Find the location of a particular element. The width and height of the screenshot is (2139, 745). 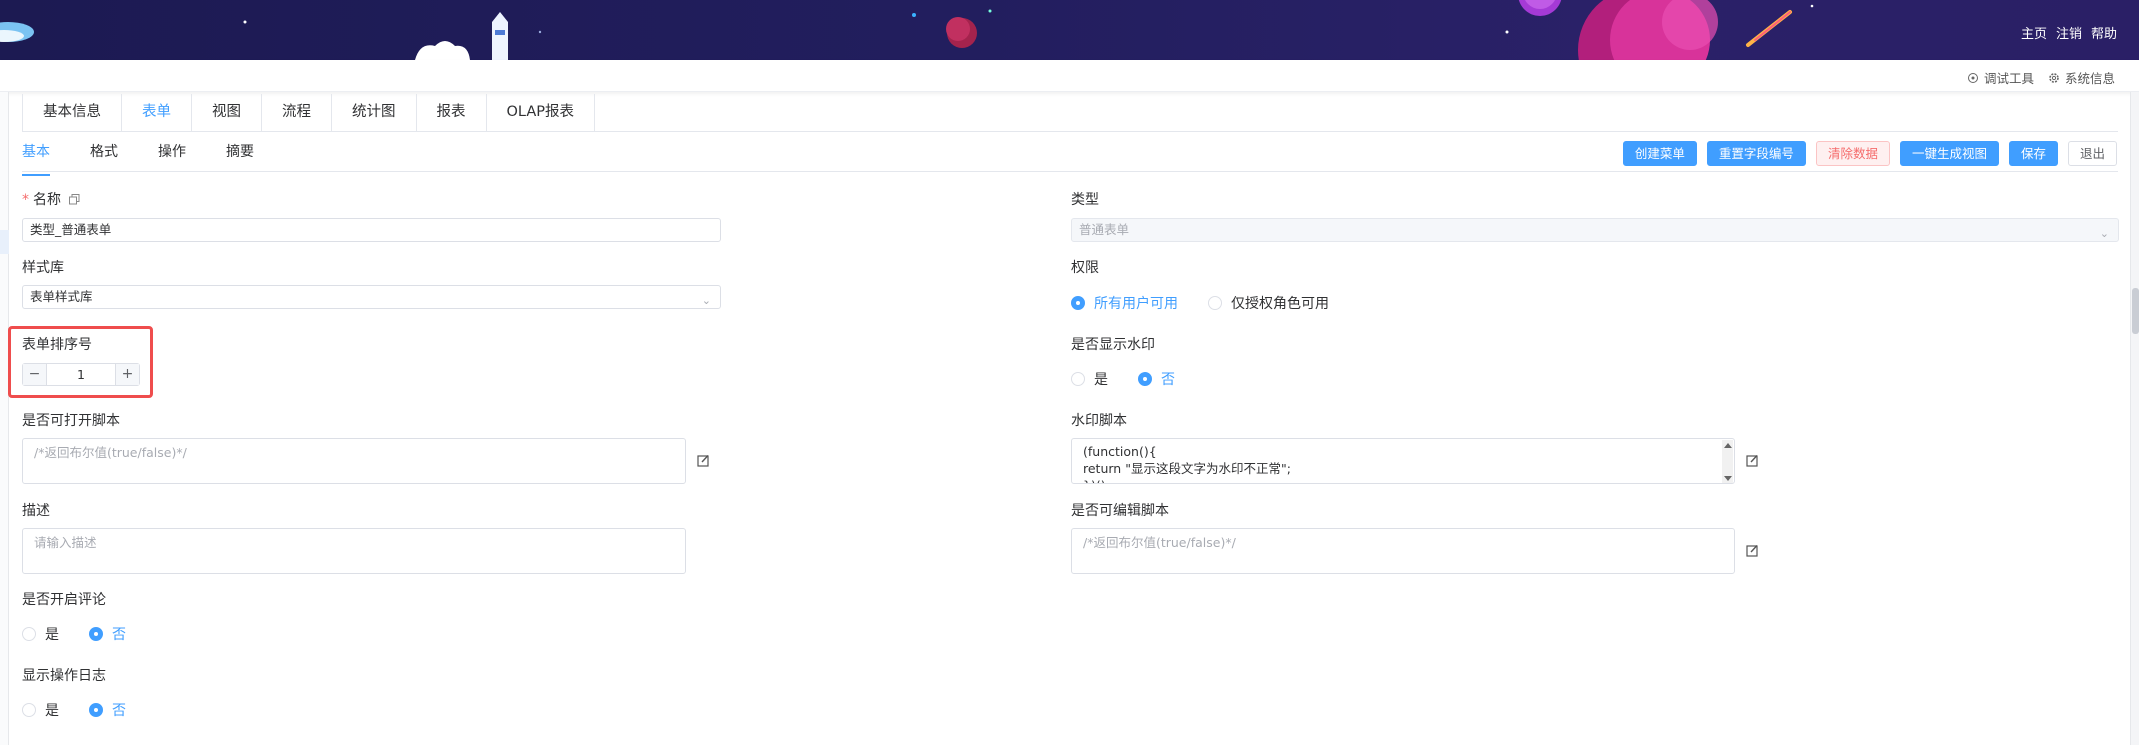

watermark-script-line-3: })() is located at coordinates (1403, 480).